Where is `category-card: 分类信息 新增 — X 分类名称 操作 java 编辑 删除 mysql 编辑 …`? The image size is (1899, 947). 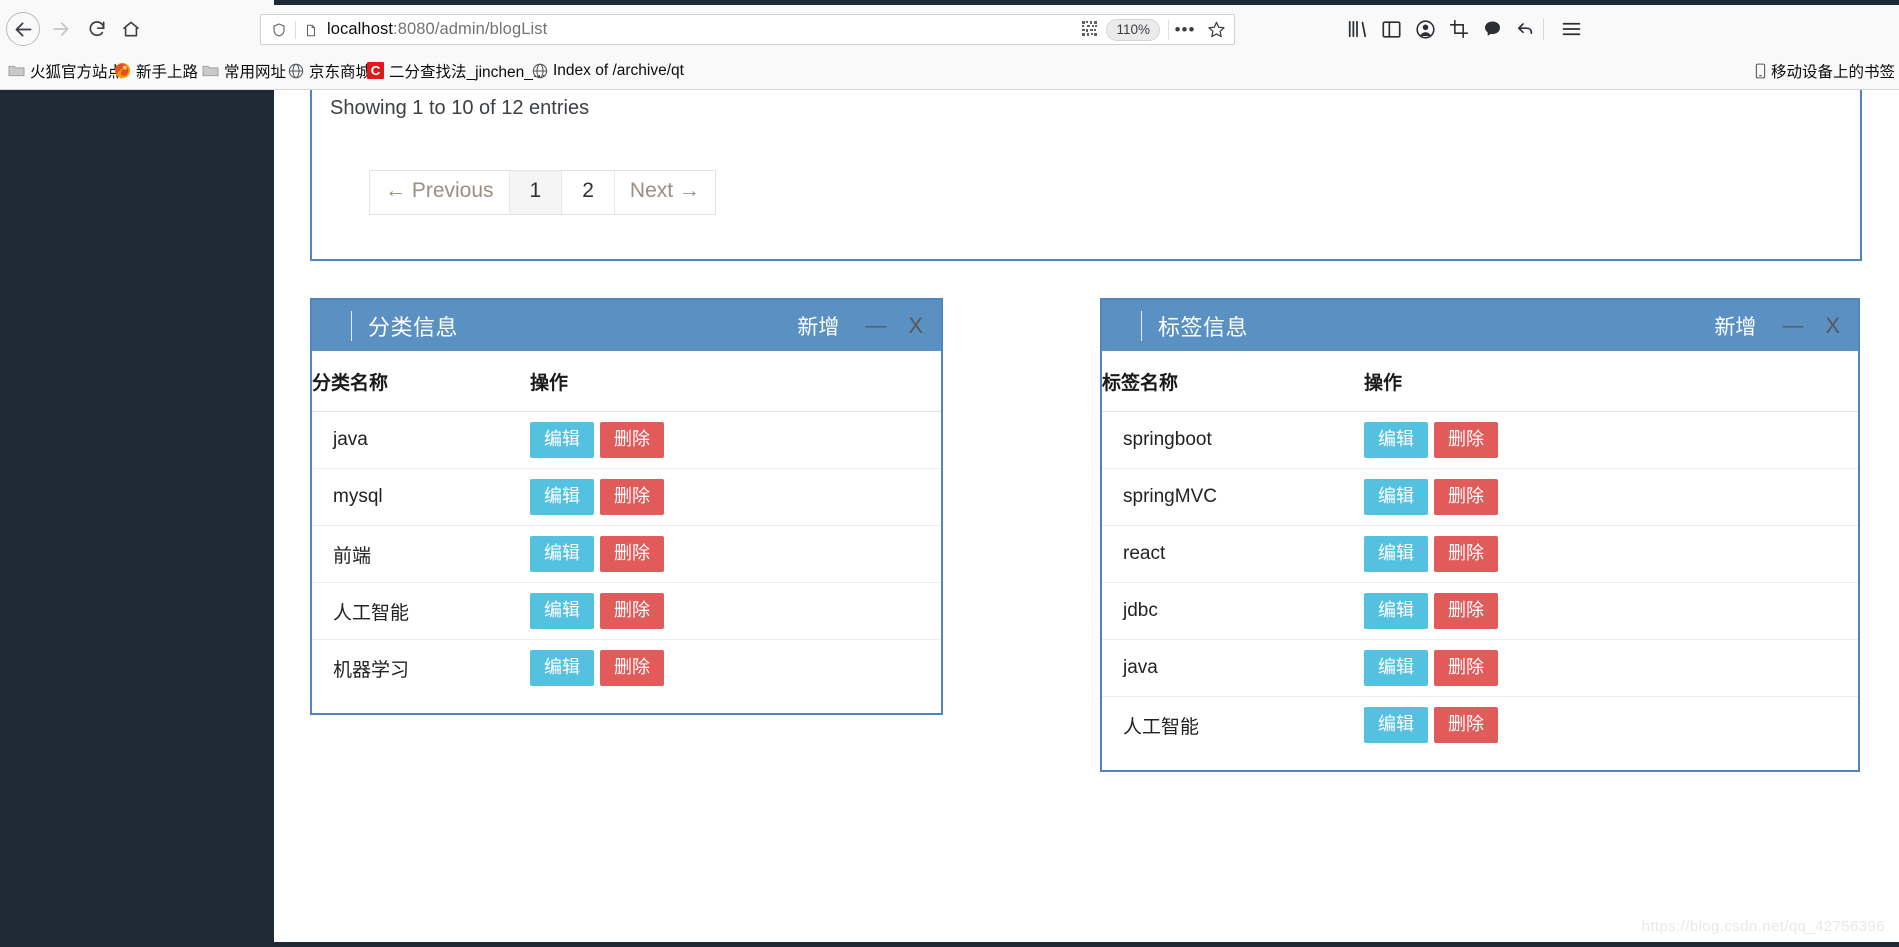 category-card: 分类信息 新增 — X 分类名称 操作 java 编辑 删除 mysql 编辑 … is located at coordinates (626, 506).